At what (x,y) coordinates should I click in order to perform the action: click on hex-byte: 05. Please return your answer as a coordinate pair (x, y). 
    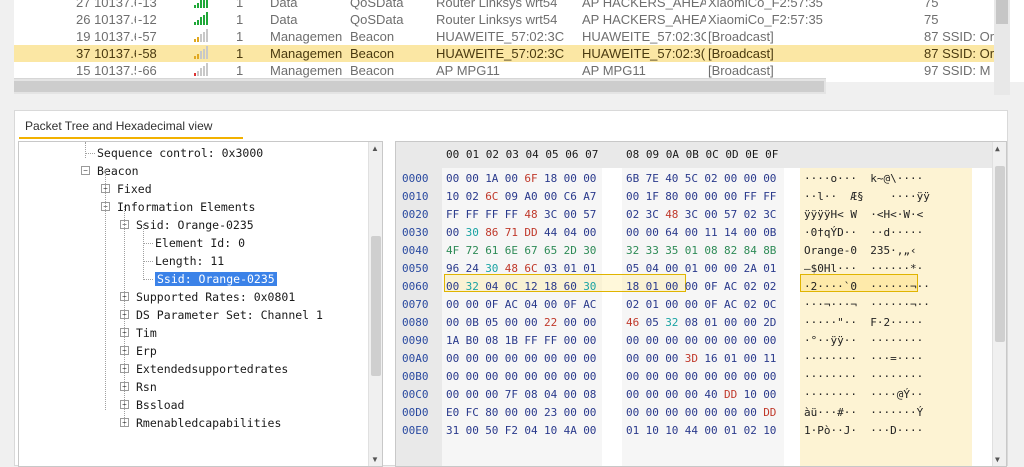
    Looking at the image, I should click on (652, 323).